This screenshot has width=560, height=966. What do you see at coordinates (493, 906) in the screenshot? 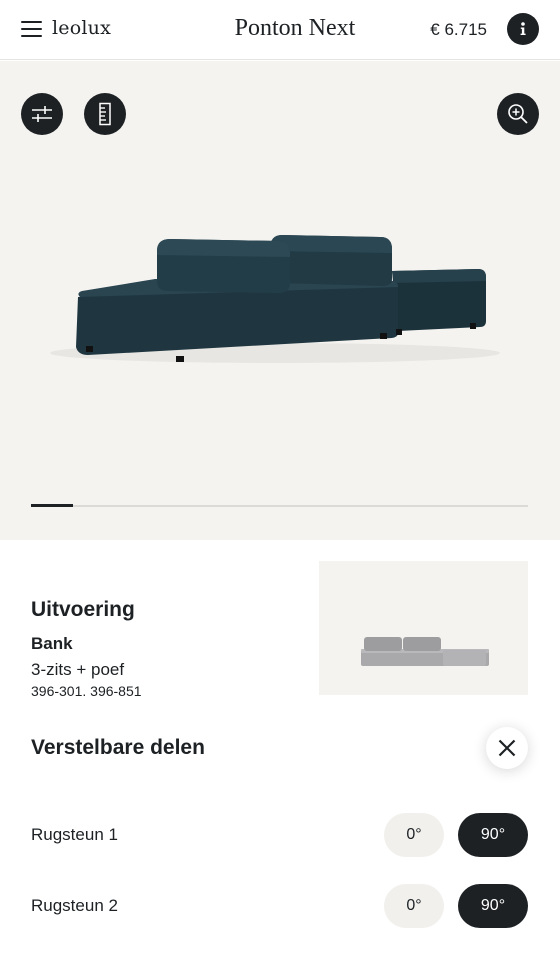
I see `rugsteun-2-option-90: 90°` at bounding box center [493, 906].